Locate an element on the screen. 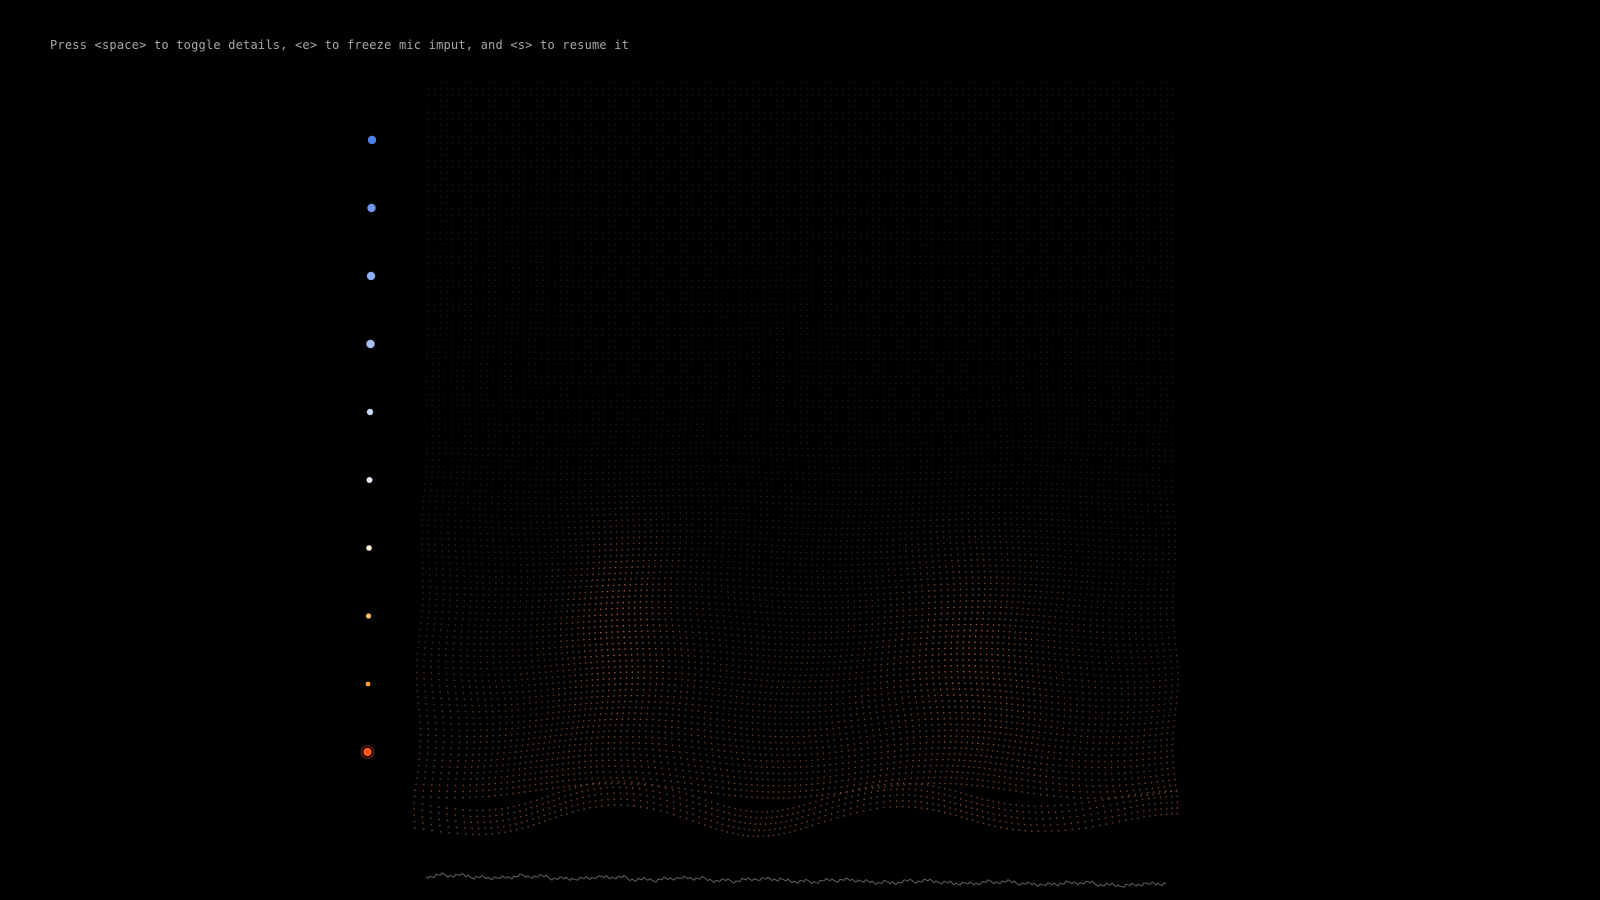  color-scale-legend is located at coordinates (368, 447).